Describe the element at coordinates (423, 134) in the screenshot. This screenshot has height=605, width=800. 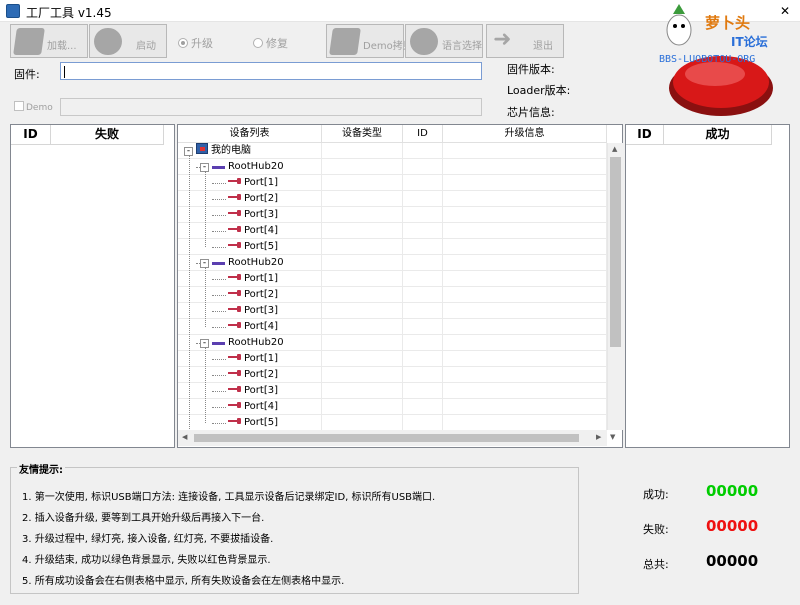
I see `dev-col-id: ID` at that location.